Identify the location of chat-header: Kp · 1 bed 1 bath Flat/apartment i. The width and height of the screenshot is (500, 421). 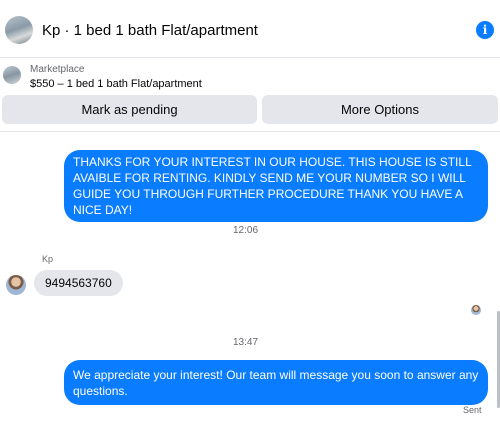
(250, 29).